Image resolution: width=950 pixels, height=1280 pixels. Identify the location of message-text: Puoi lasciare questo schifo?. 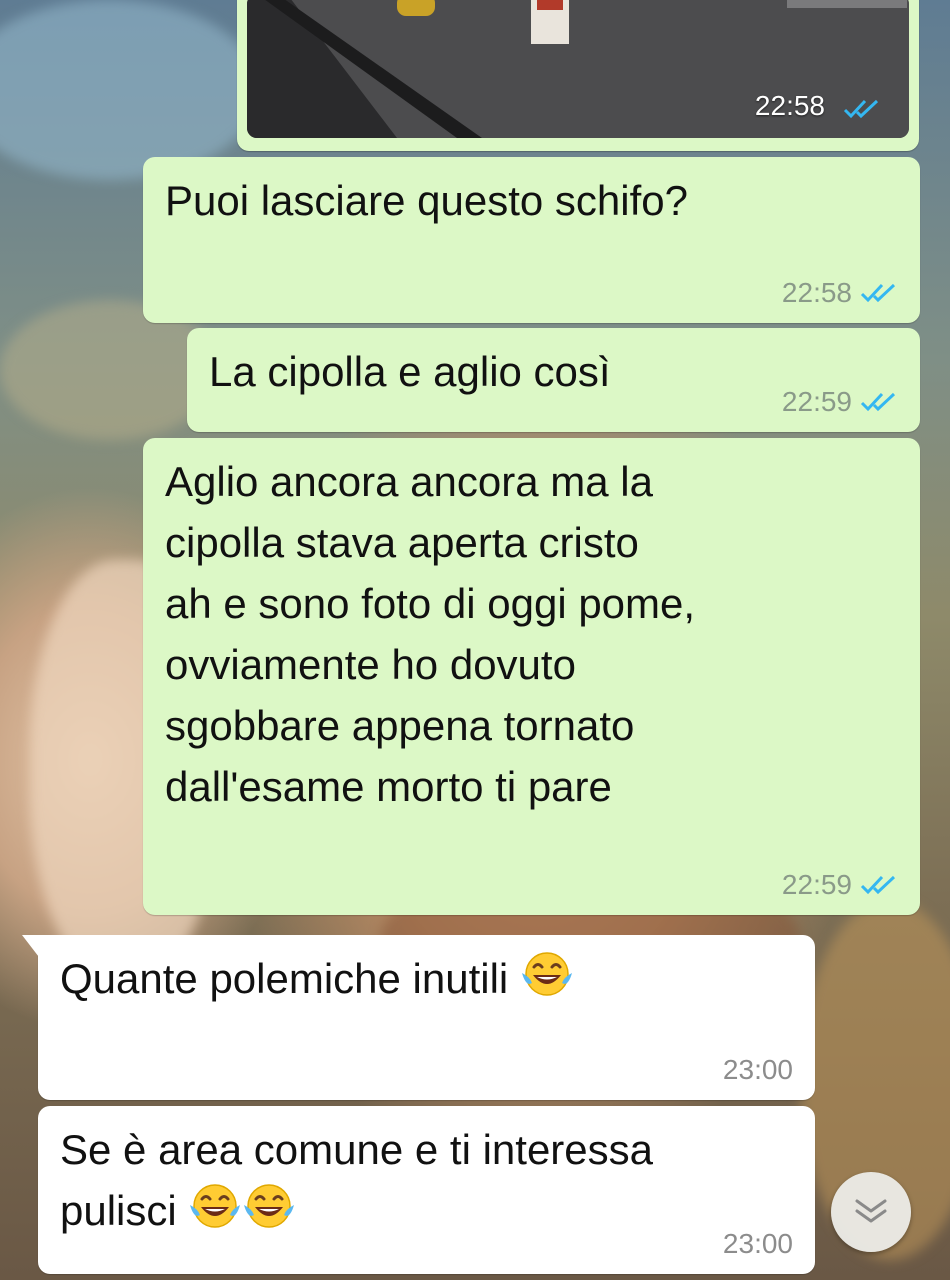
(426, 200).